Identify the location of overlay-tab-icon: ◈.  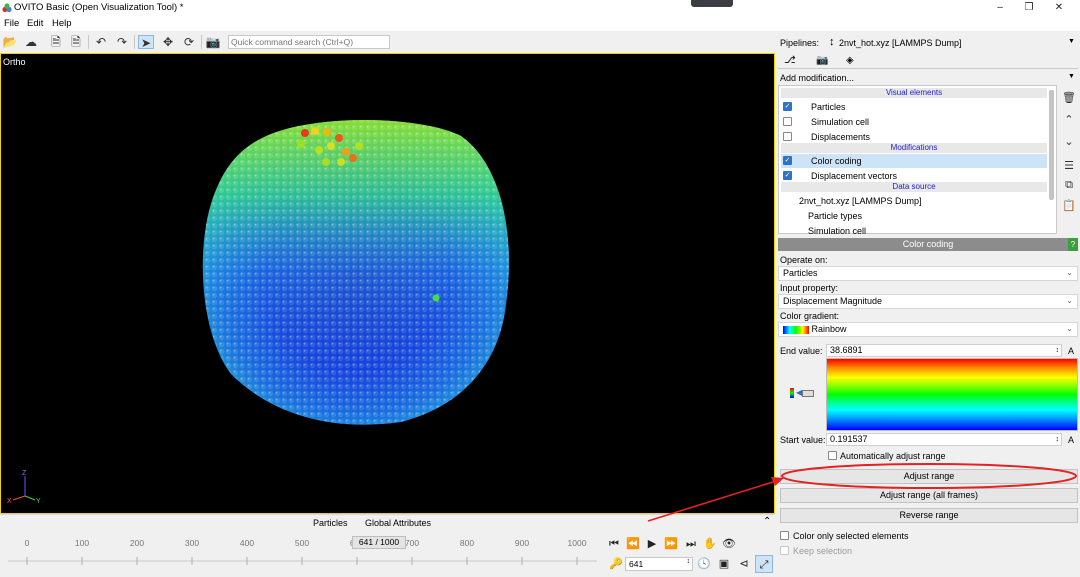
(850, 60).